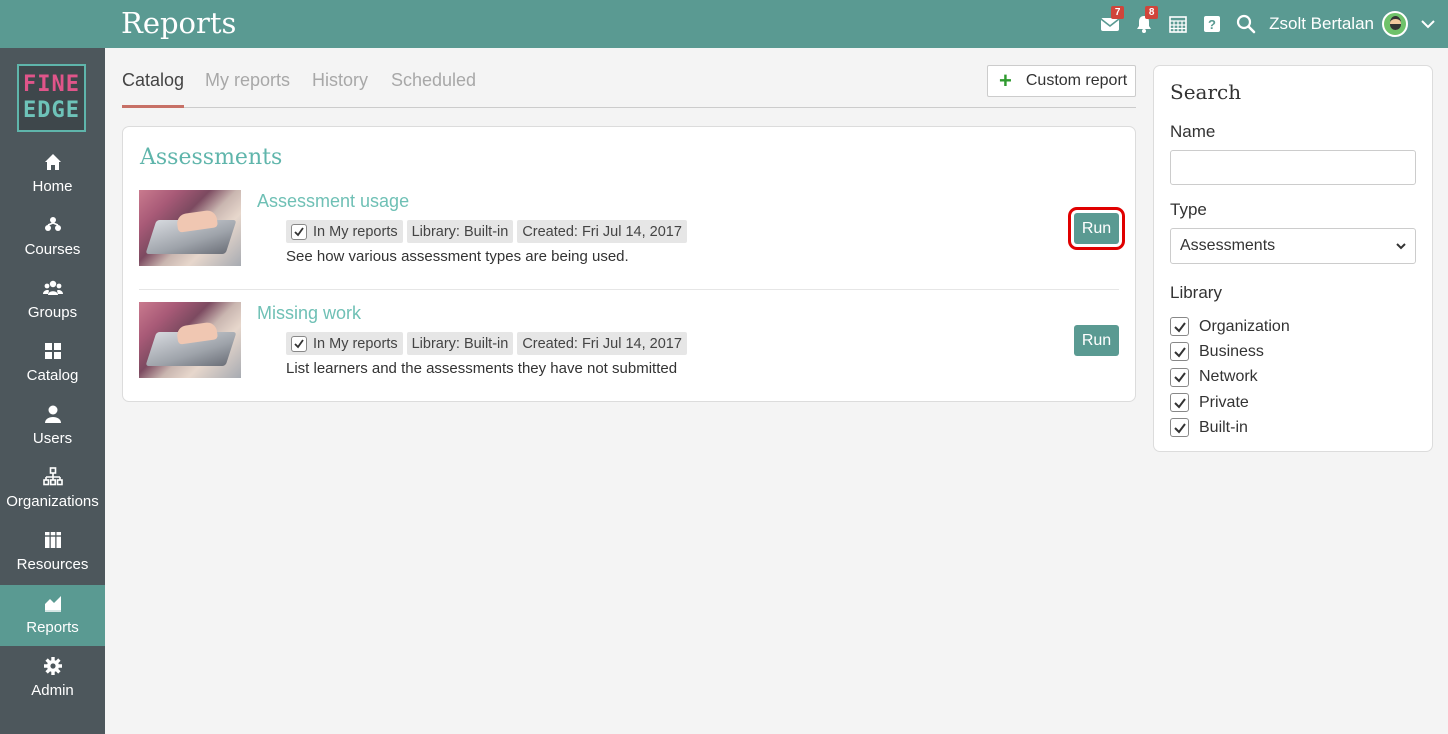  What do you see at coordinates (1321, 24) in the screenshot?
I see `user-name: Zsolt Bertalan` at bounding box center [1321, 24].